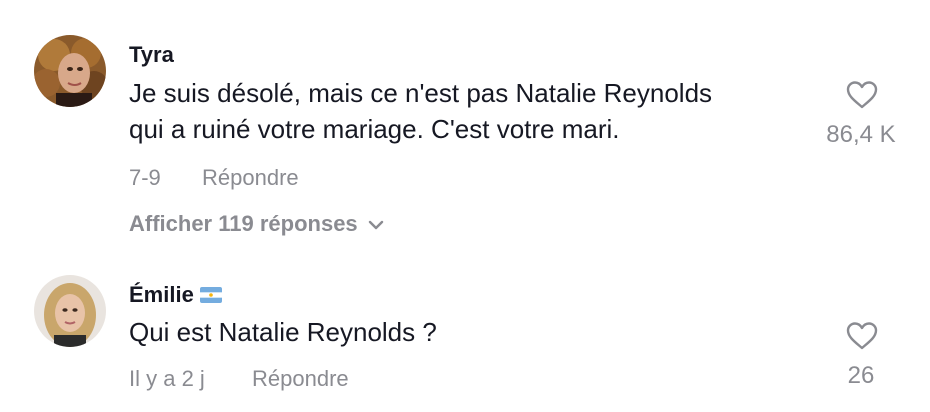 This screenshot has width=930, height=412. I want to click on comment-date: Il y a 2 j, so click(167, 378).